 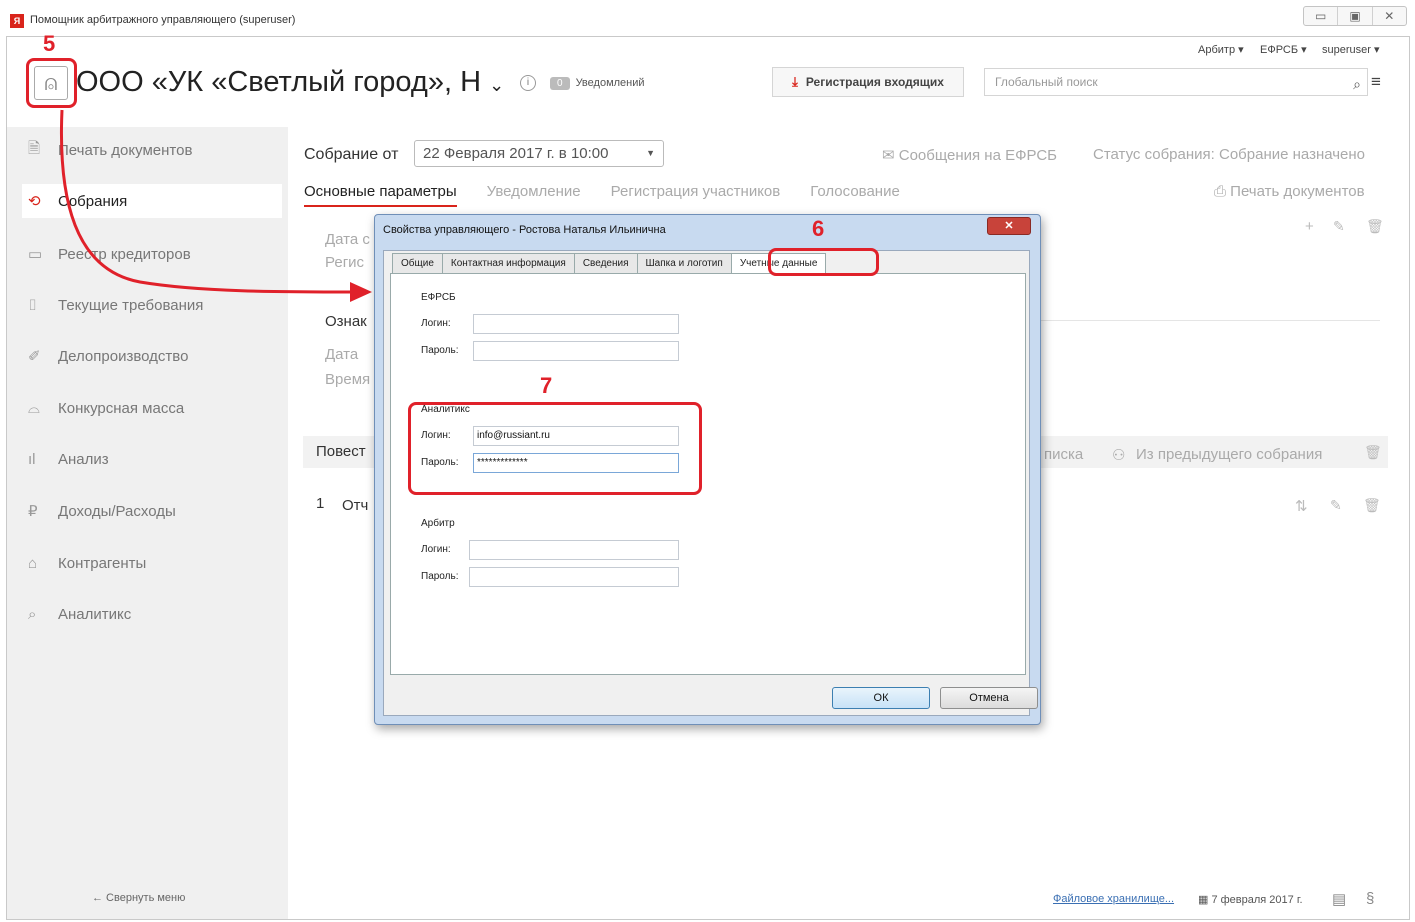 I want to click on agenda-item-text: Отч, so click(x=355, y=505).